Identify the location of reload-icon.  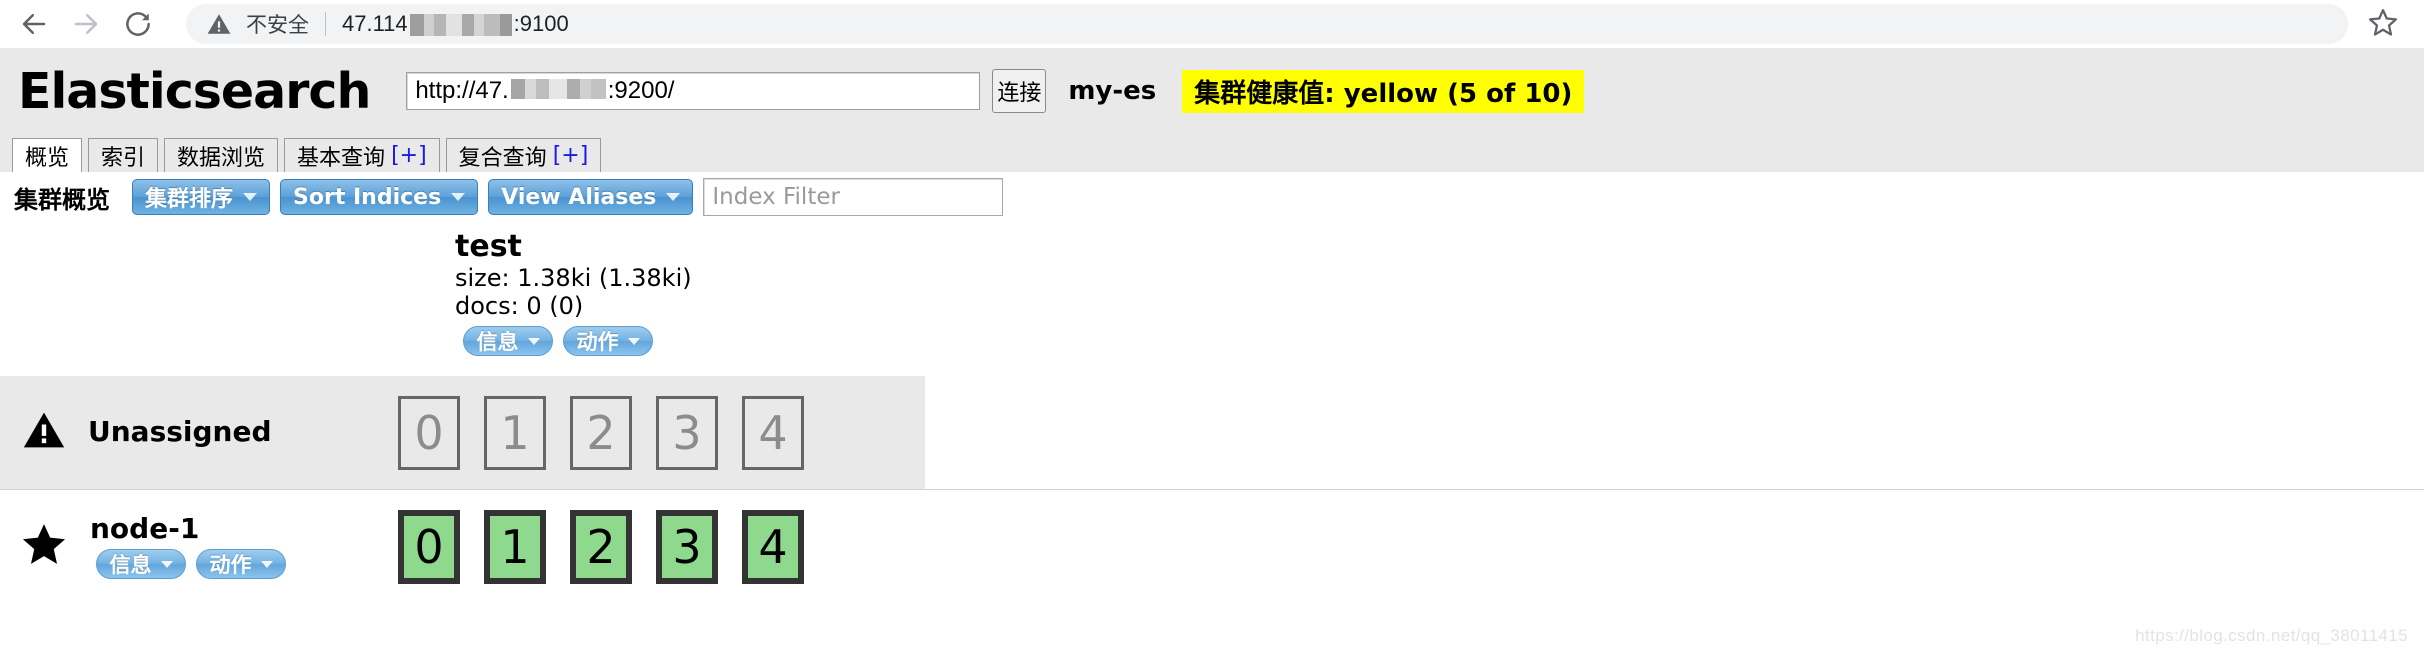
(138, 24).